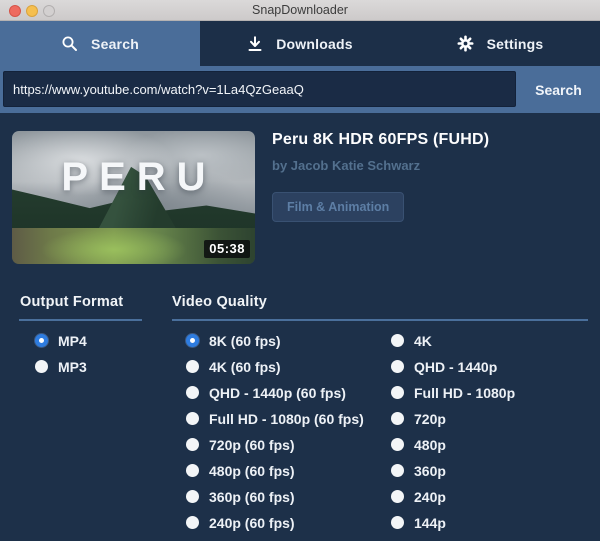  What do you see at coordinates (430, 496) in the screenshot?
I see `video-quality-option-label: 240p` at bounding box center [430, 496].